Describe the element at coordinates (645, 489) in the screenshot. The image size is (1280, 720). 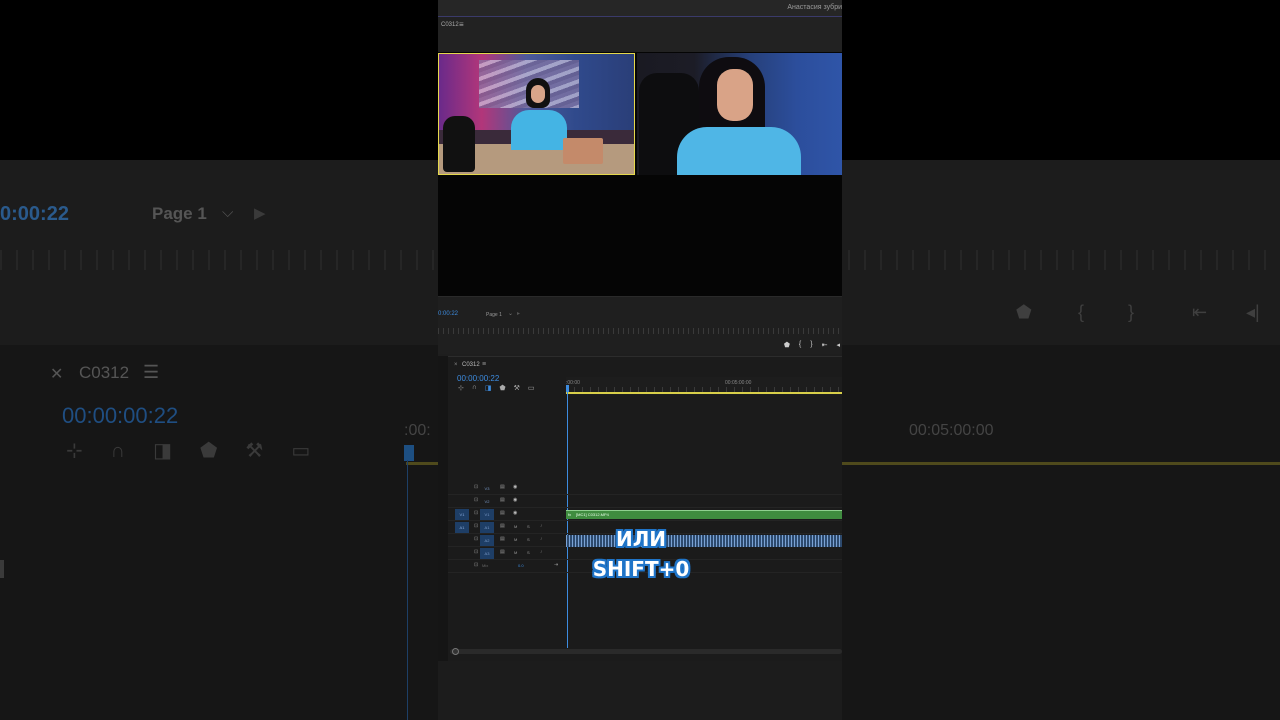
I see `track-row-v3: ⊡ V3 ▤ ◉` at that location.